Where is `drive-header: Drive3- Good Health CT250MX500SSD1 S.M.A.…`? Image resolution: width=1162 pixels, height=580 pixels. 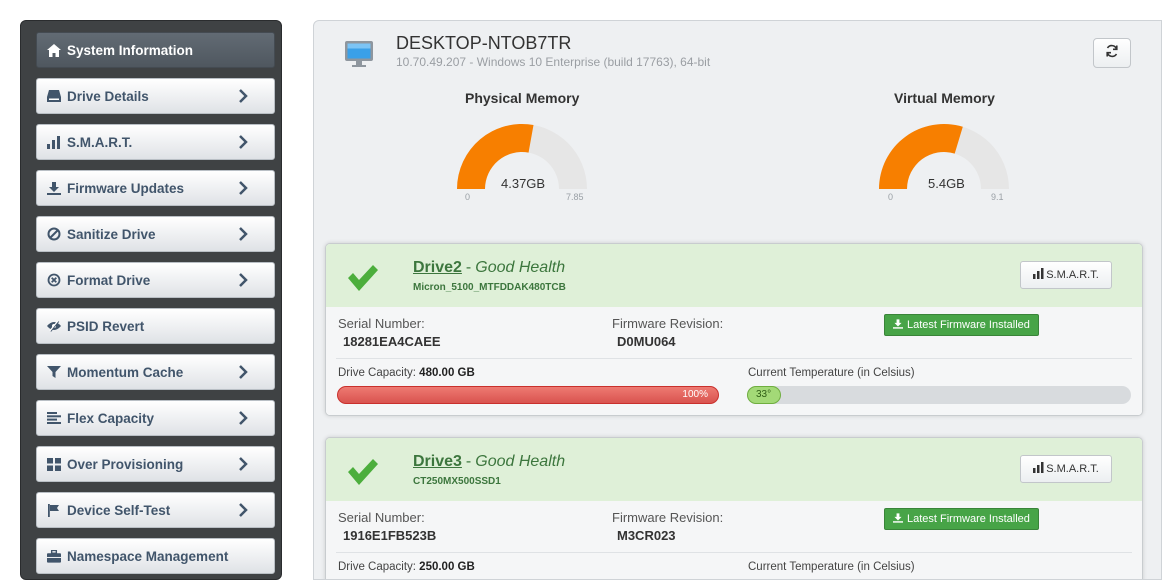
drive-header: Drive3- Good Health CT250MX500SSD1 S.M.A.… is located at coordinates (734, 469).